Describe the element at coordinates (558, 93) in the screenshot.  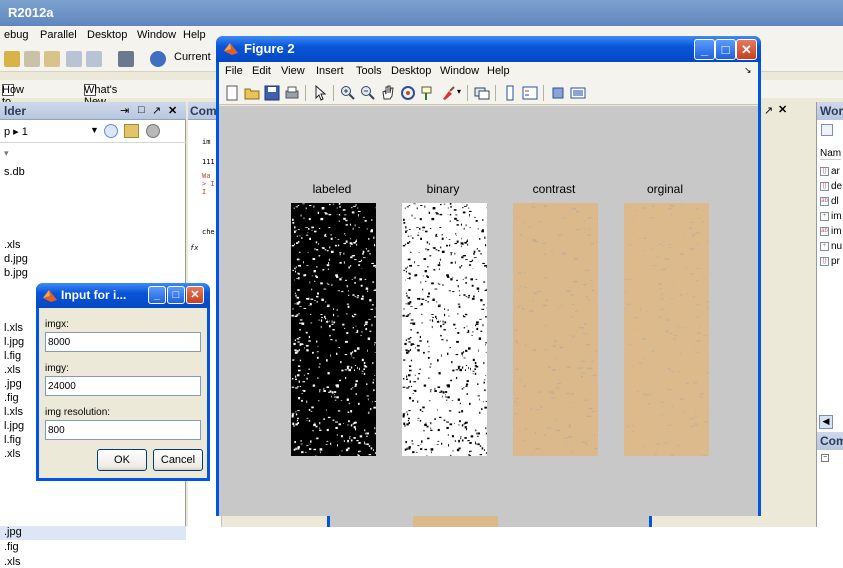
I see `hide-plot-tools-icon` at that location.